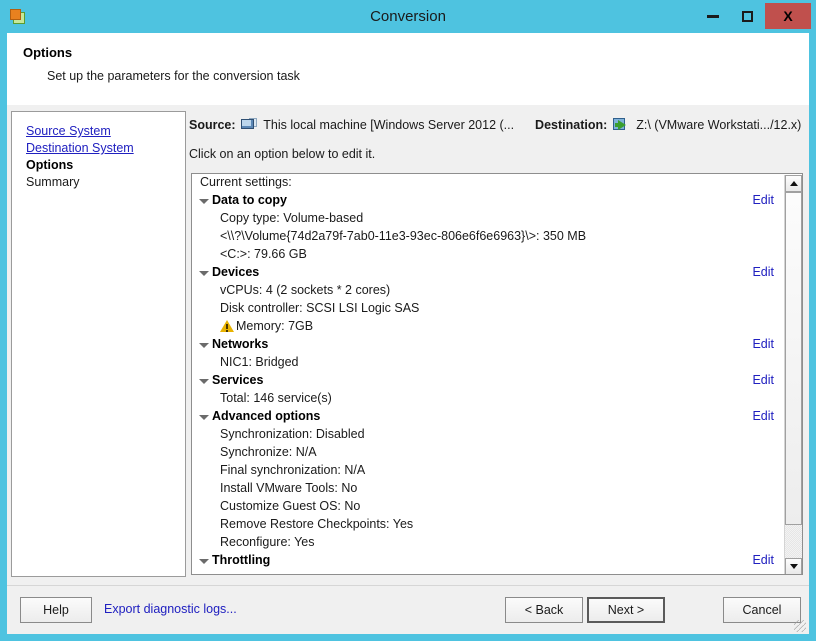  I want to click on chevron-up-icon, so click(793, 183).